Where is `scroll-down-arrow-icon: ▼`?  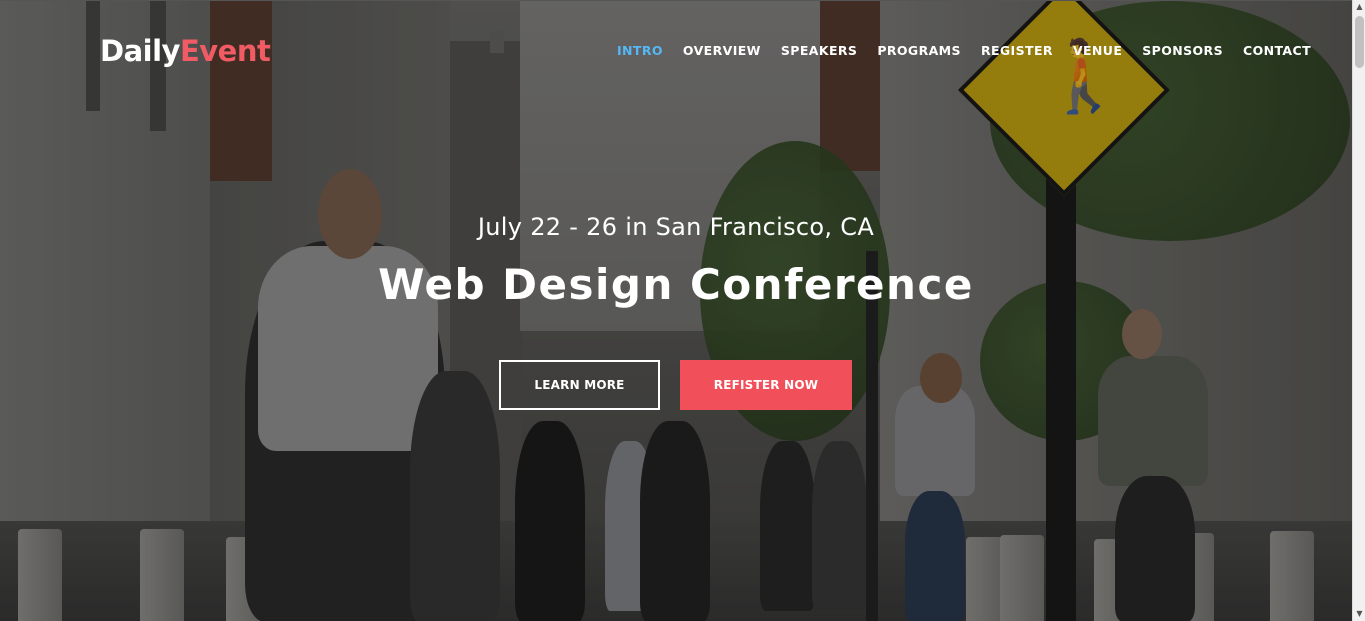
scroll-down-arrow-icon: ▼ is located at coordinates (1359, 614).